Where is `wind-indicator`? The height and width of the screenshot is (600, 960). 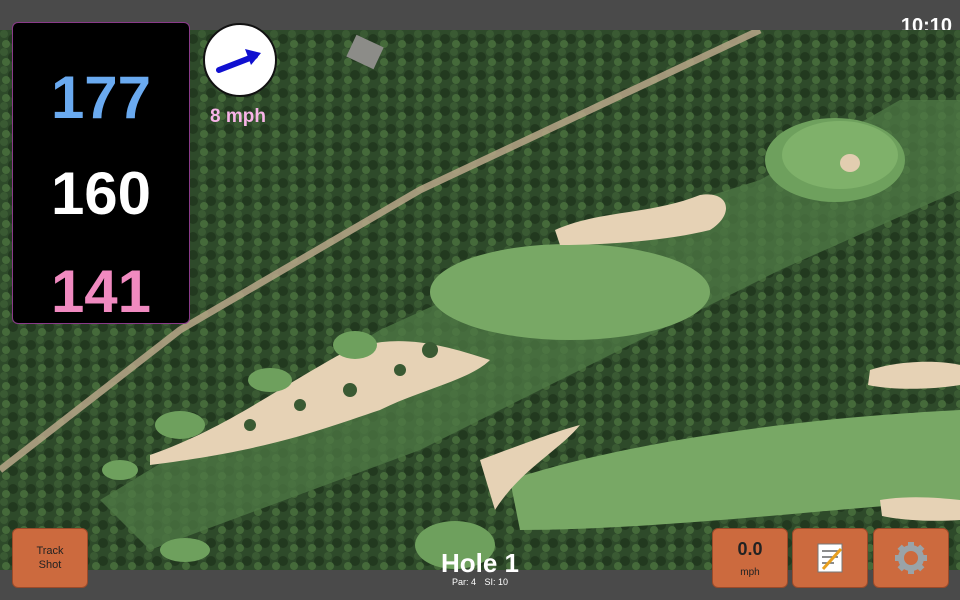
wind-indicator is located at coordinates (240, 60).